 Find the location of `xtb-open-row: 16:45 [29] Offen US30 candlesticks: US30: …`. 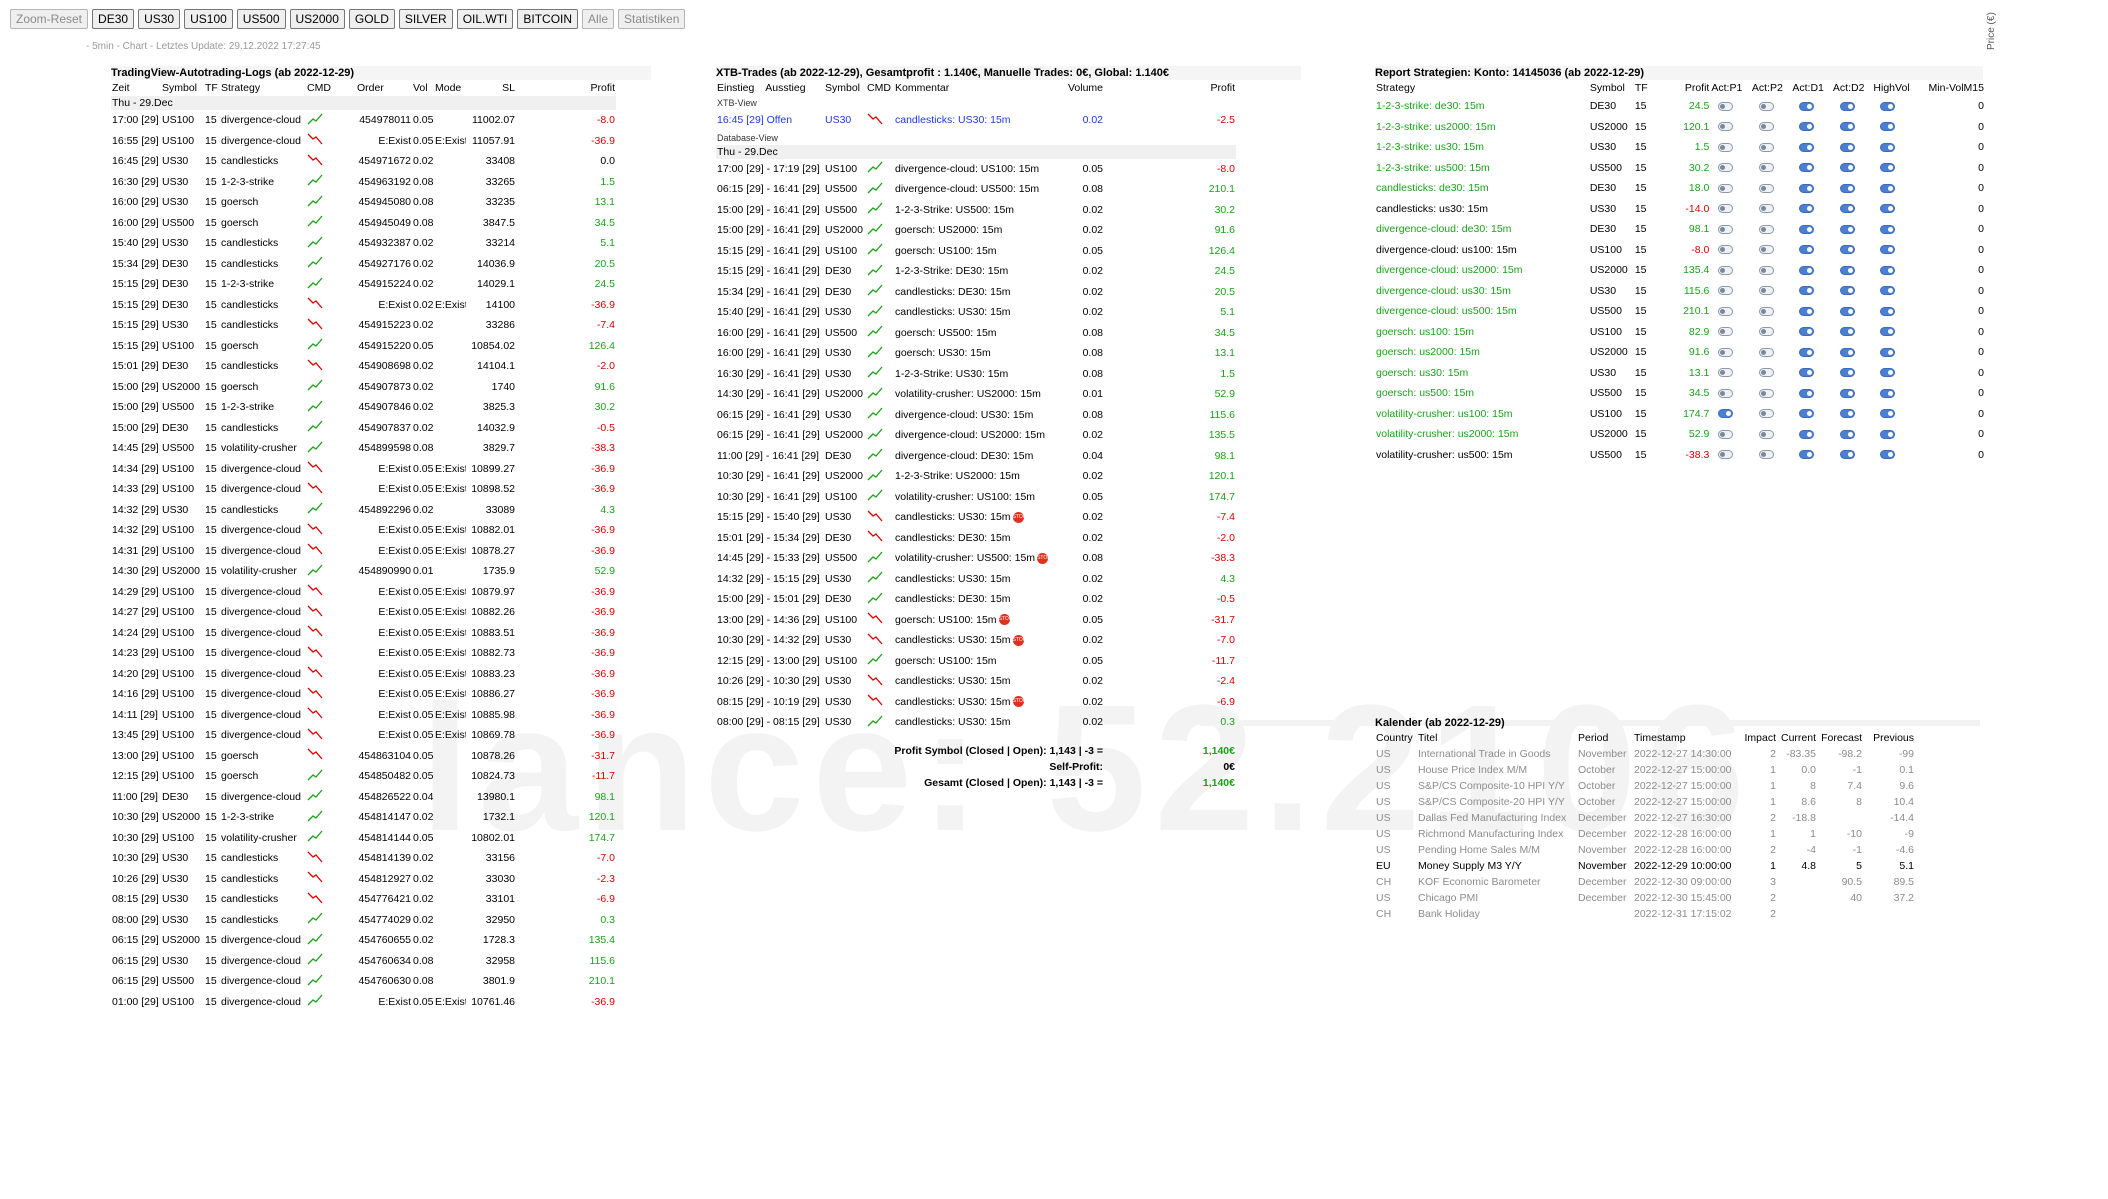

xtb-open-row: 16:45 [29] Offen US30 candlesticks: US30: … is located at coordinates (976, 120).